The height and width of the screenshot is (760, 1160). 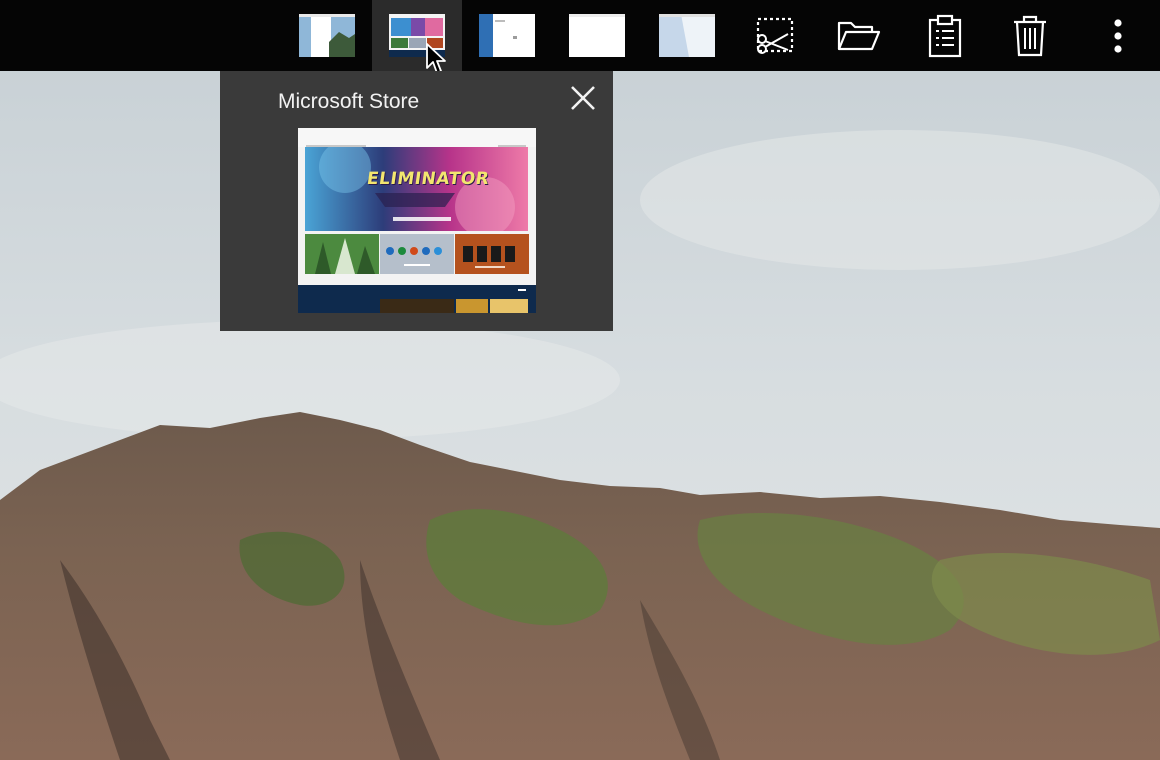 I want to click on open-folder-icon, so click(x=859, y=36).